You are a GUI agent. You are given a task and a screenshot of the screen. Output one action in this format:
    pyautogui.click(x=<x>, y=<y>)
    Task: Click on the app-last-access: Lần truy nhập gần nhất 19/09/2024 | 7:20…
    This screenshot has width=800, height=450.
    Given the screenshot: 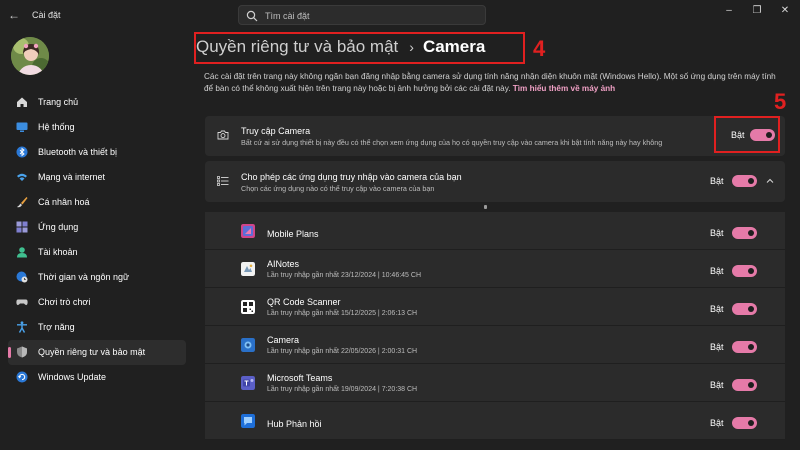 What is the action you would take?
    pyautogui.click(x=342, y=389)
    